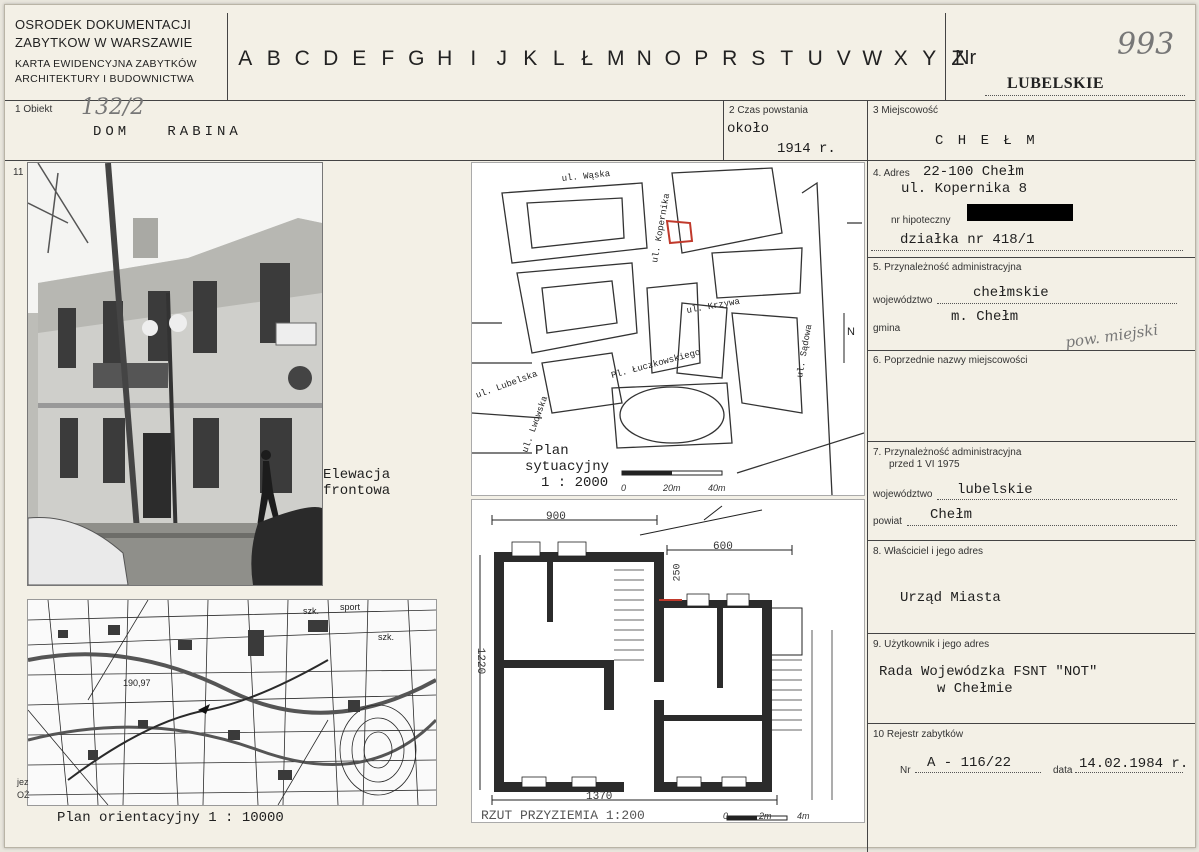 The width and height of the screenshot is (1199, 852). What do you see at coordinates (921, 220) in the screenshot?
I see `mortgage-label: nr hipoteczny` at bounding box center [921, 220].